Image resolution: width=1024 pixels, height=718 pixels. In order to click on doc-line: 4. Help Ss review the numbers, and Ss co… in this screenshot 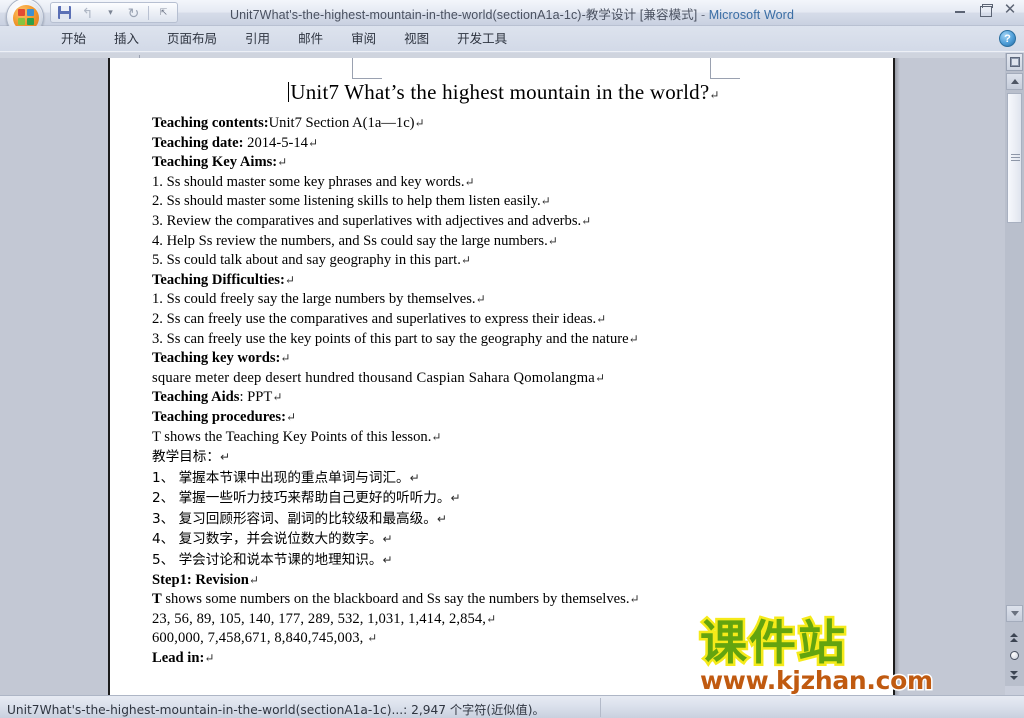, I will do `click(355, 240)`.